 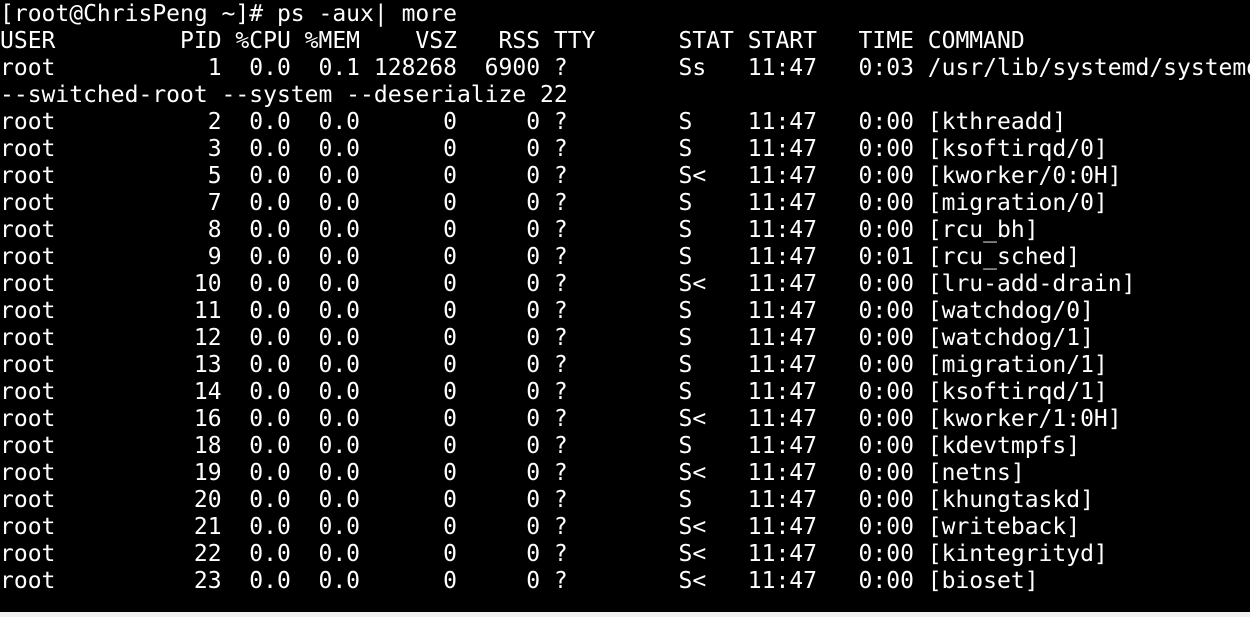 What do you see at coordinates (228, 14) in the screenshot?
I see `command-prompt: [root@ChrisPeng ~]# ps -aux| more` at bounding box center [228, 14].